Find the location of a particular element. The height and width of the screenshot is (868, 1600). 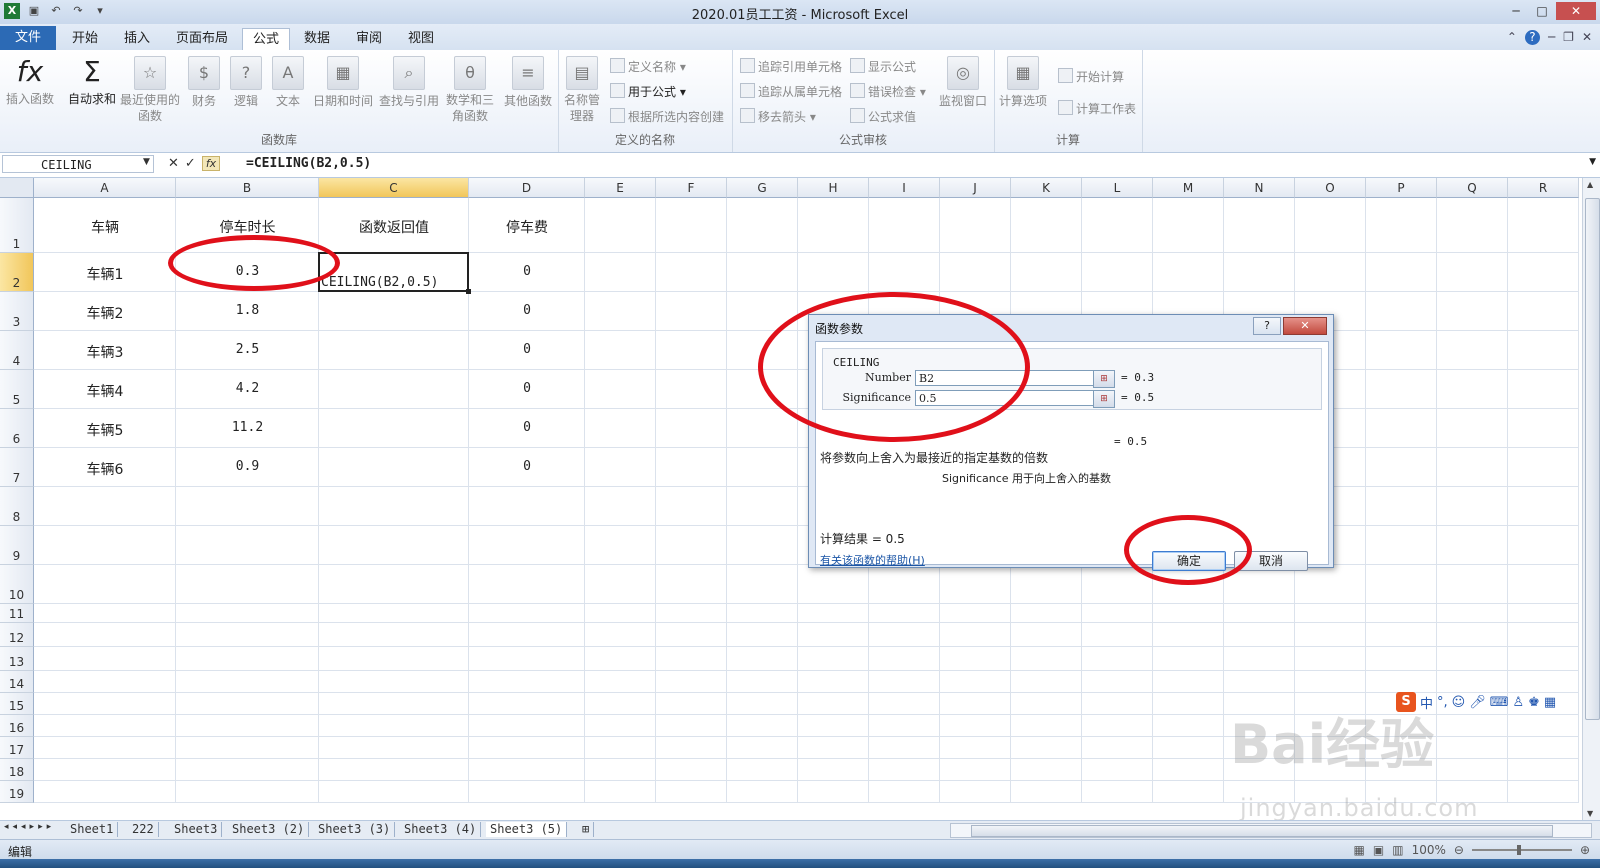

column-header: C is located at coordinates (394, 188).